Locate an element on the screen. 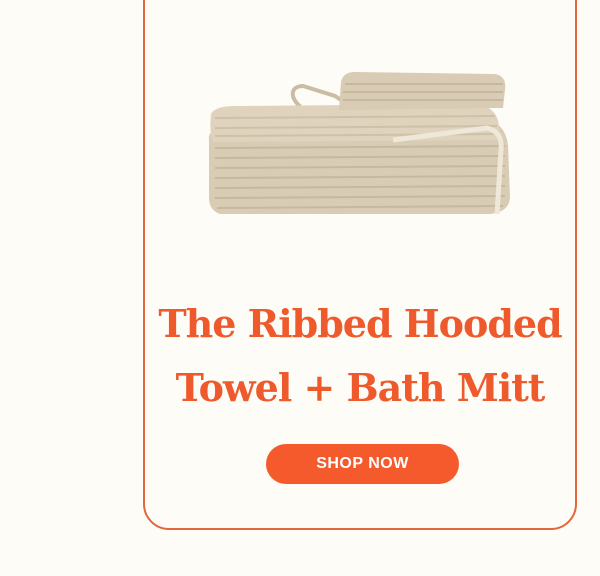 The image size is (600, 576). shop-now-button: SHOP NOW is located at coordinates (362, 464).